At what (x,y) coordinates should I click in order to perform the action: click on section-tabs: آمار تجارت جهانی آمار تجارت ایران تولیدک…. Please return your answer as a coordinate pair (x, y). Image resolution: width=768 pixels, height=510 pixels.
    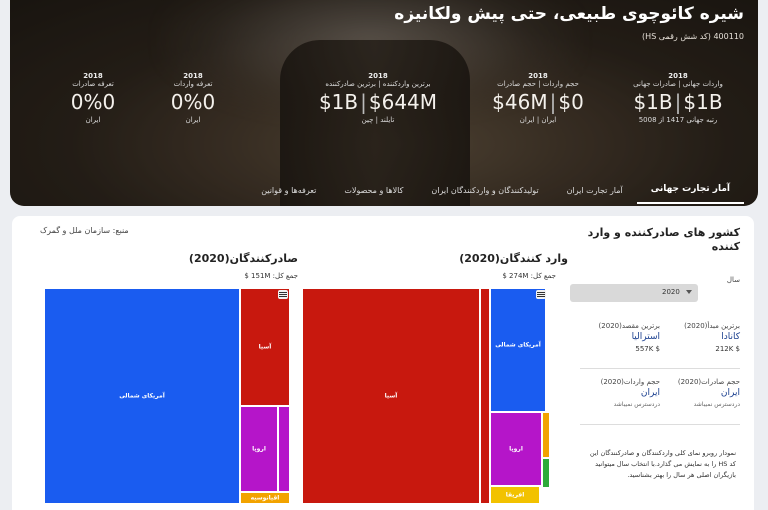
    Looking at the image, I should click on (472, 190).